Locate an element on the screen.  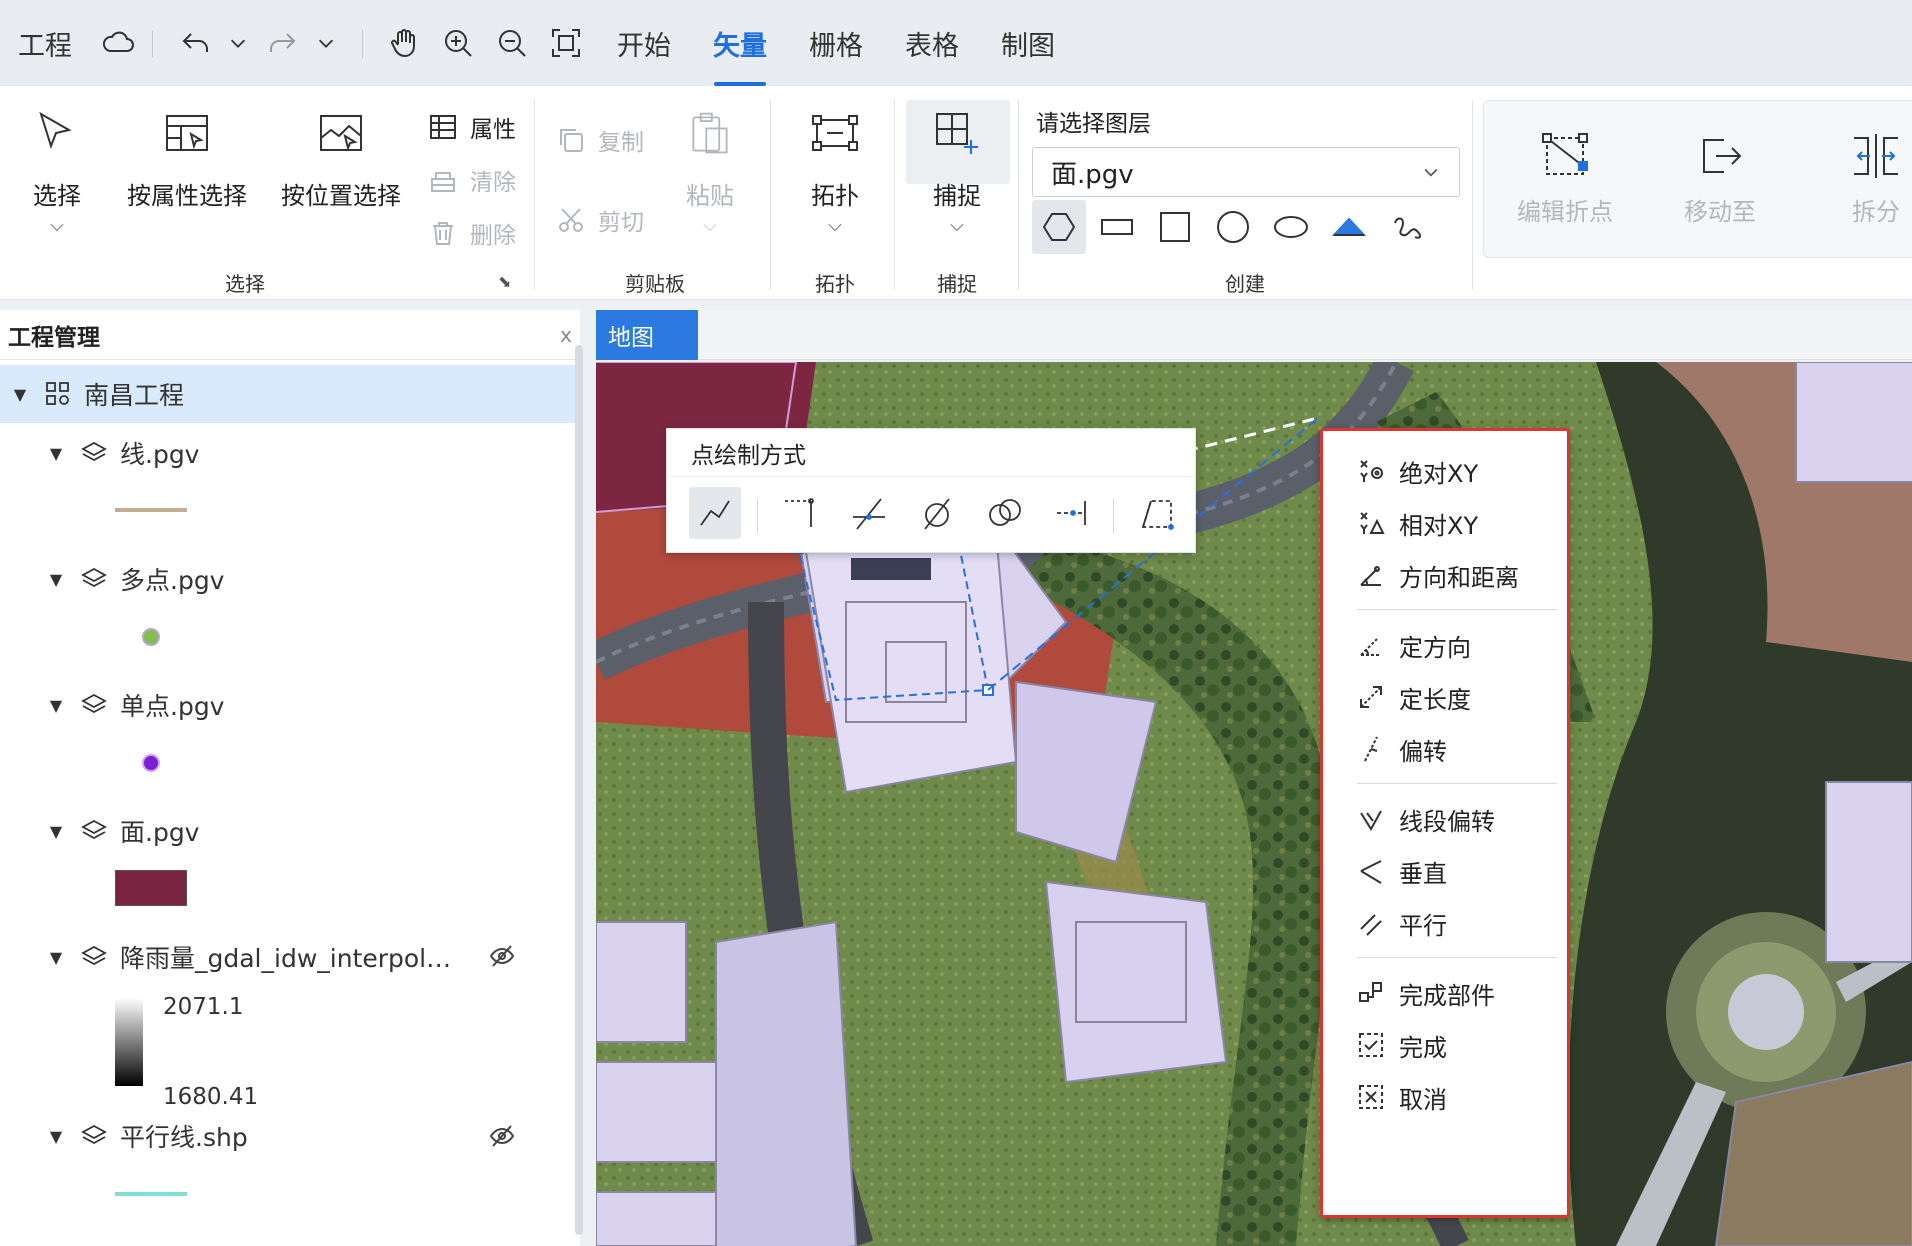
tab-vector: 矢量 is located at coordinates (740, 43).